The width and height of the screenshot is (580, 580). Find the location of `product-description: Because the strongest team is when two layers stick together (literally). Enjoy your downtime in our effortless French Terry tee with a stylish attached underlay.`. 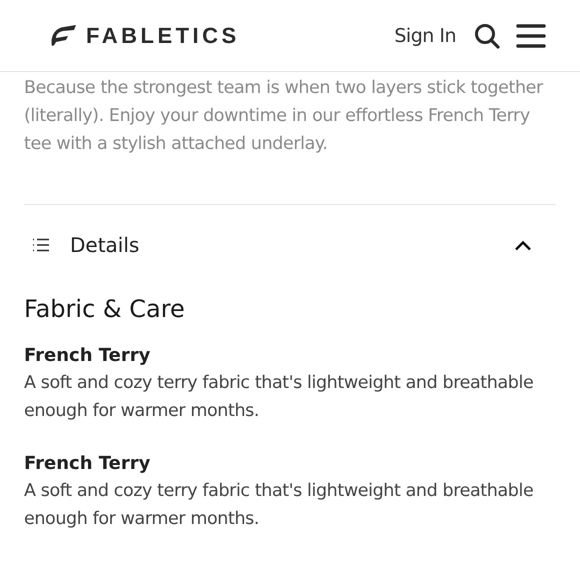

product-description: Because the strongest team is when two layers stick together (literally). Enjoy your downtime in our effortless French Terry tee with a stylish attached underlay. is located at coordinates (284, 116).